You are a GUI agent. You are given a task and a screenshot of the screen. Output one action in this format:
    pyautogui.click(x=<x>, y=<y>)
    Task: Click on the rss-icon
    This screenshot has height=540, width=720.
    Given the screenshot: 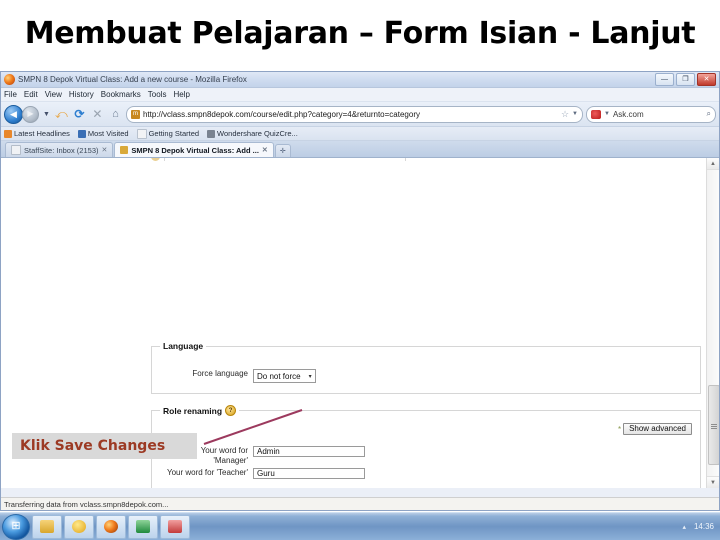 What is the action you would take?
    pyautogui.click(x=8, y=133)
    